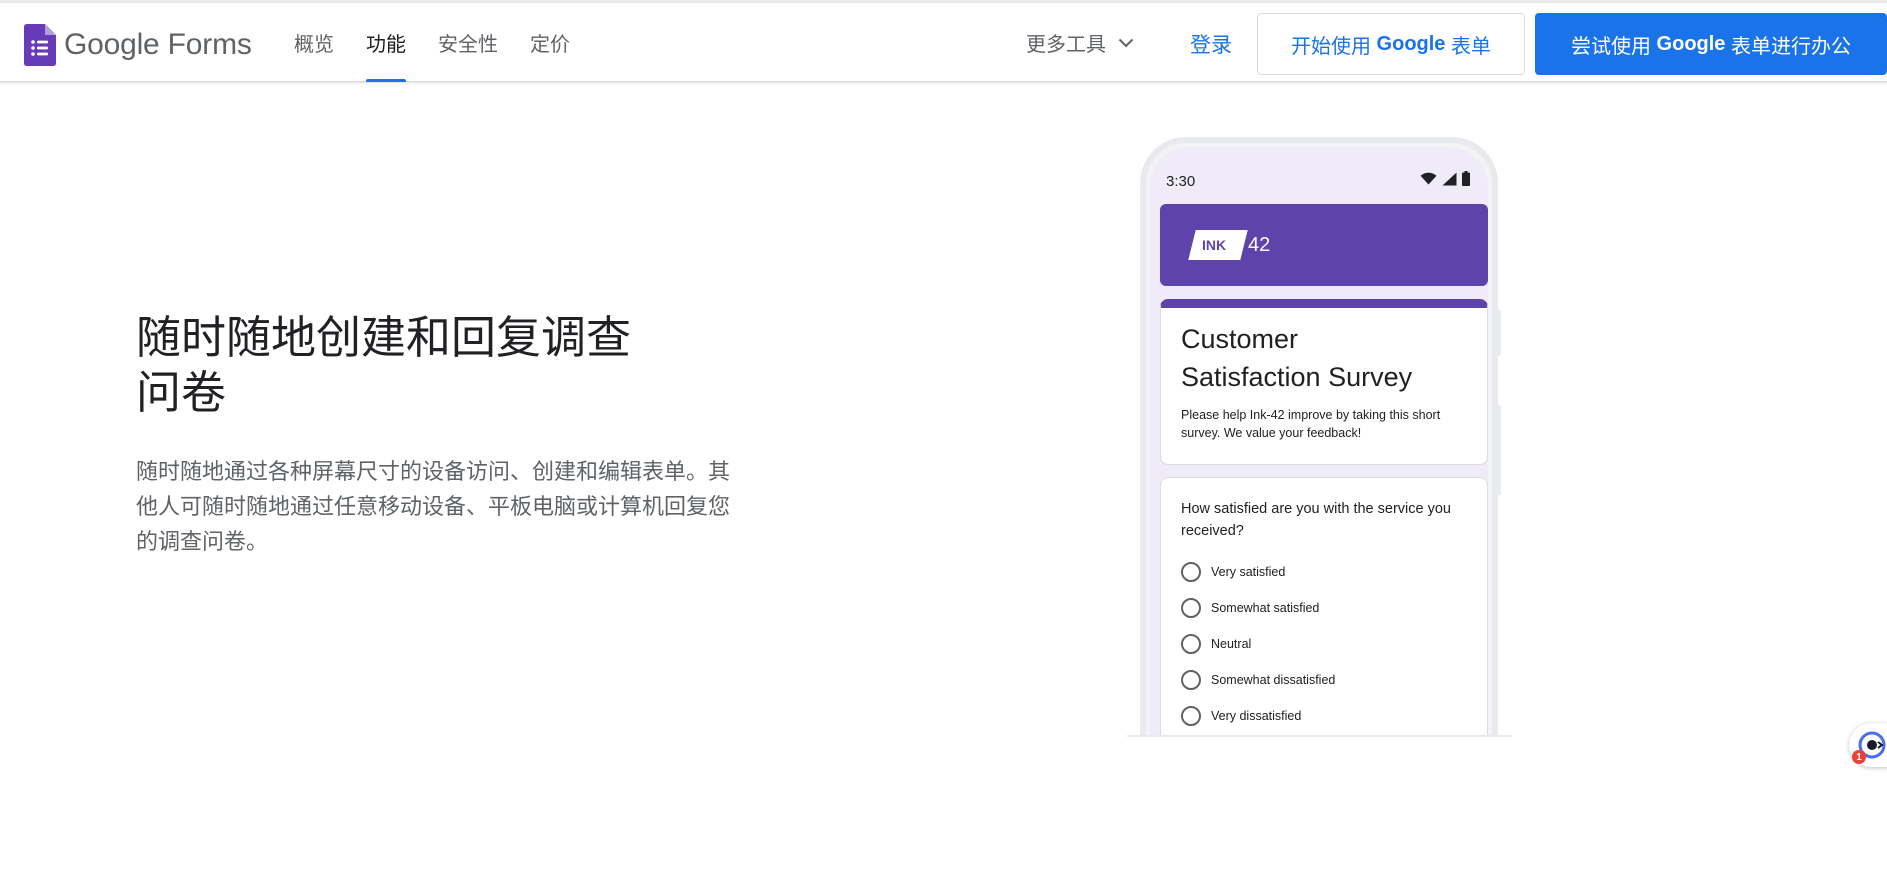 This screenshot has height=896, width=1887. Describe the element at coordinates (1214, 245) in the screenshot. I see `ink42-logo-text: INK` at that location.